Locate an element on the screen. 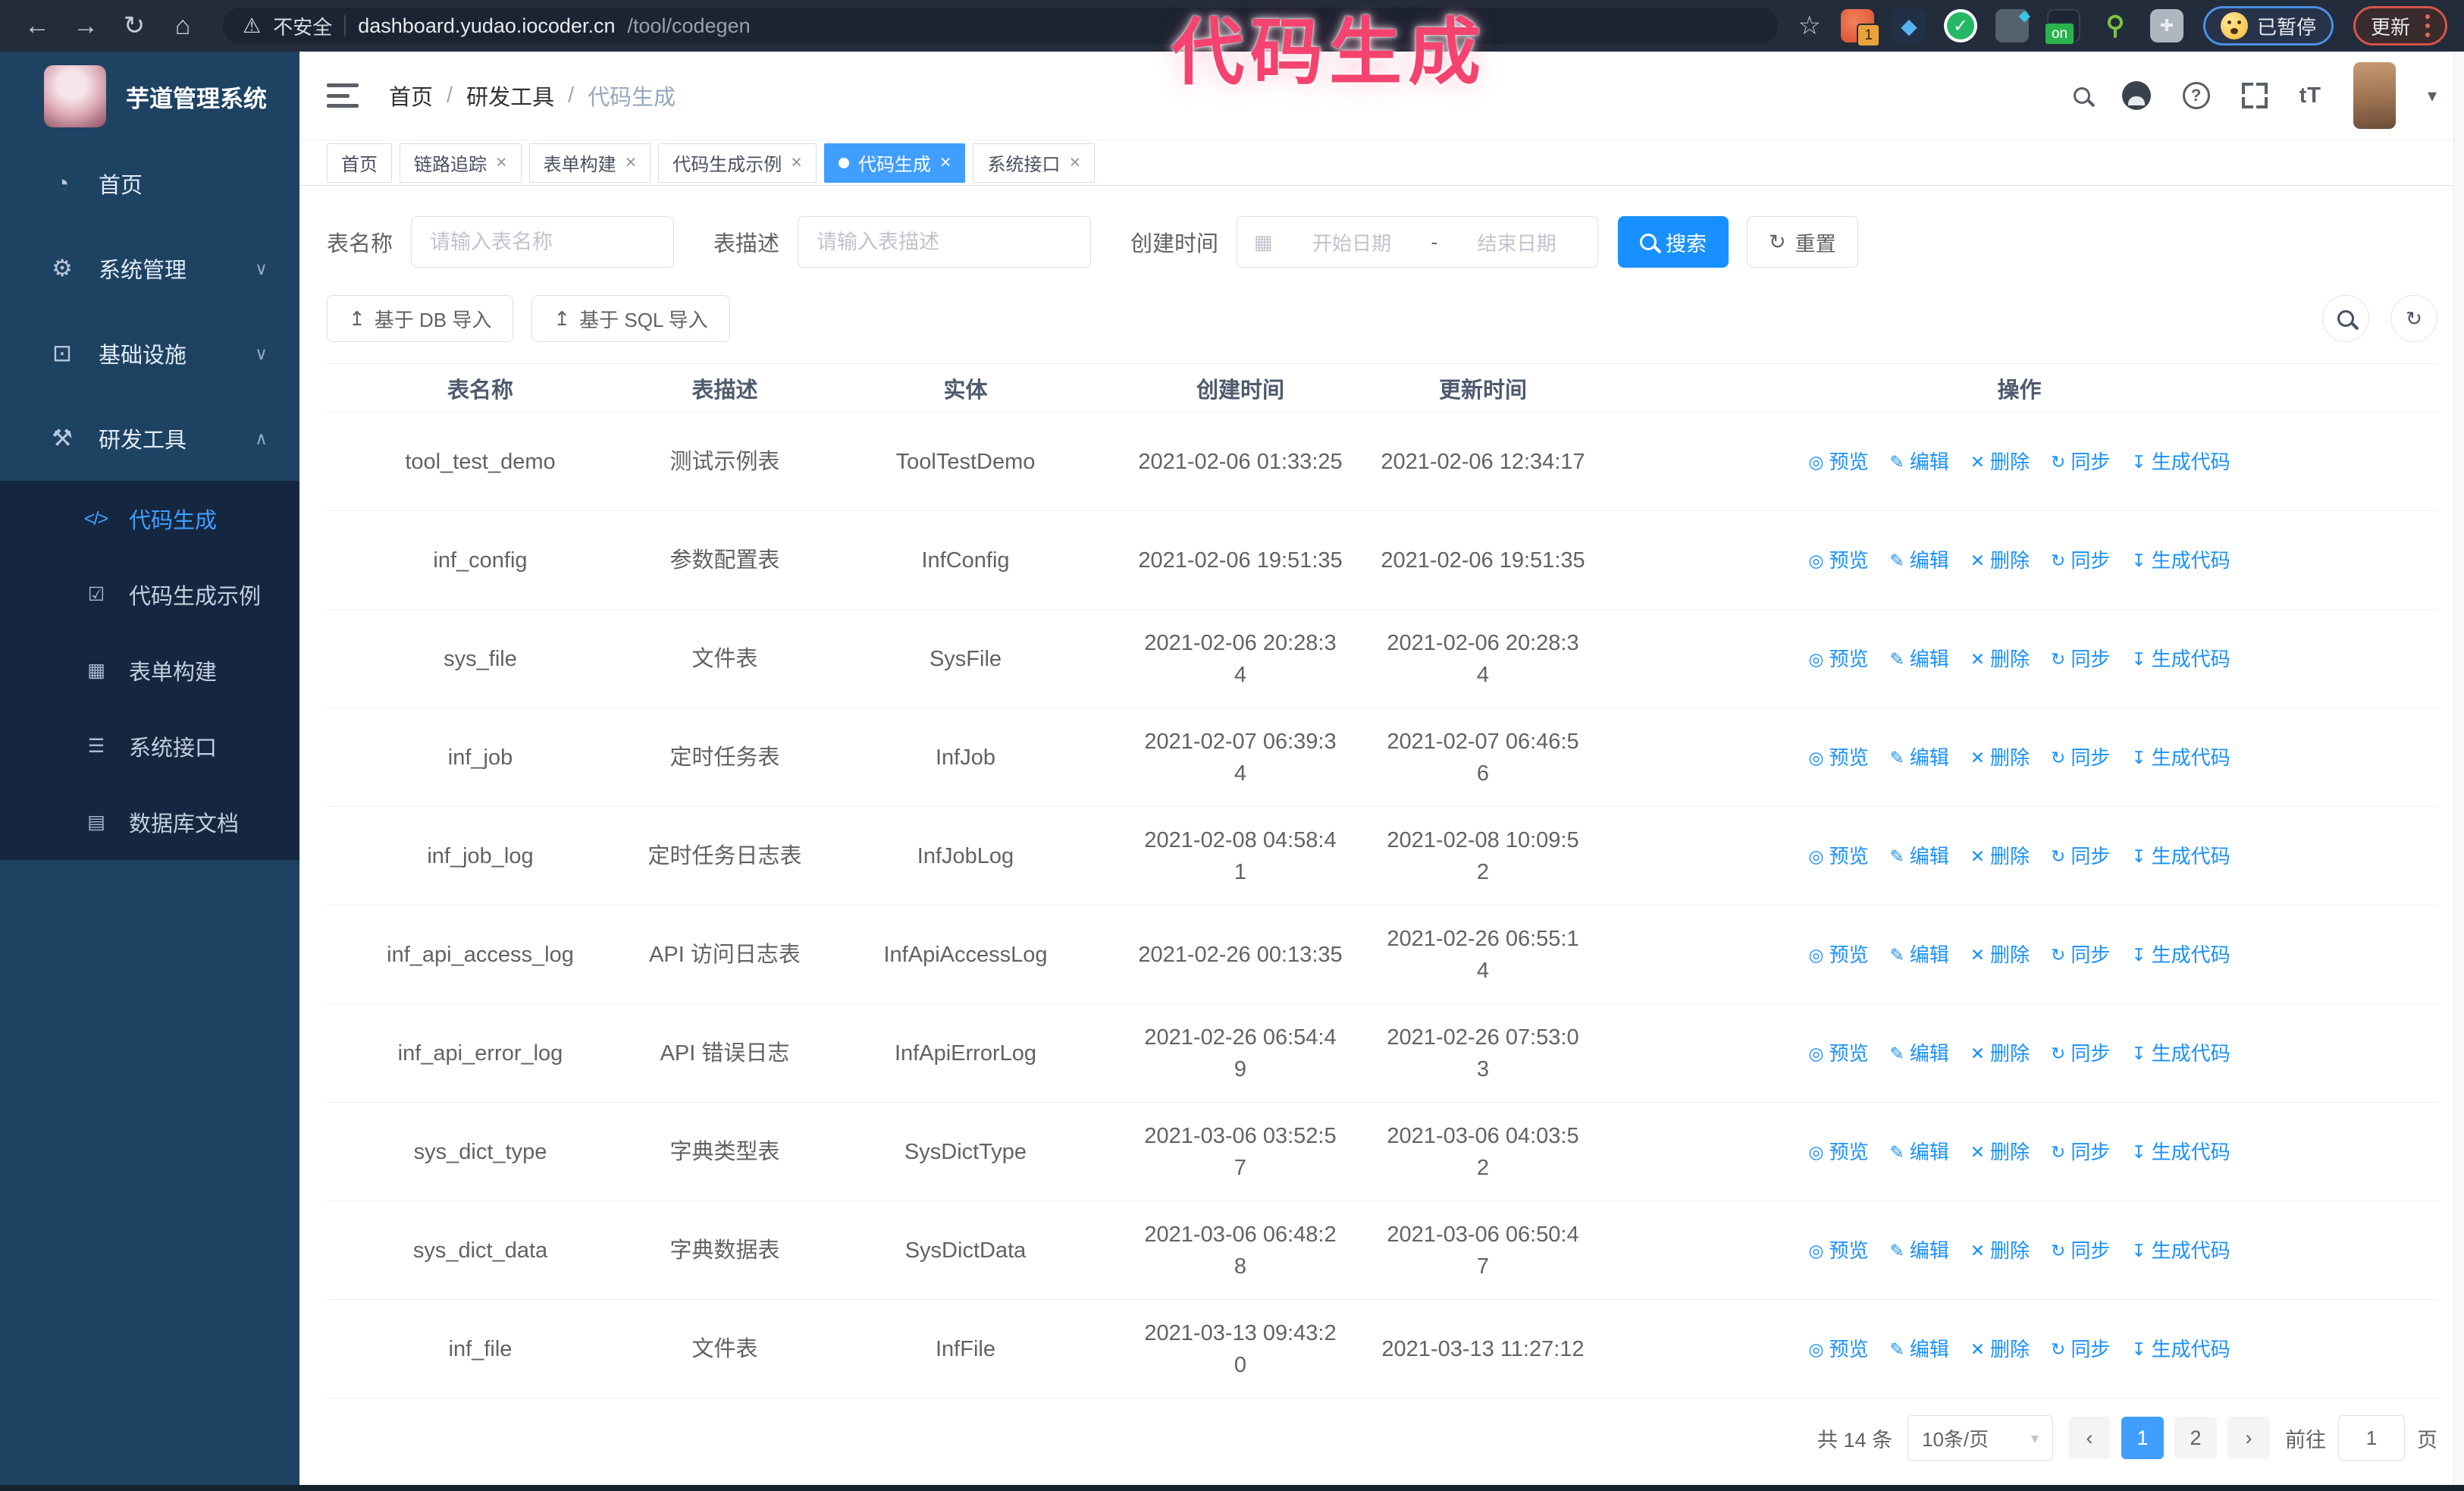 The image size is (2464, 1491). breadcrumb-item: 首页 is located at coordinates (411, 95).